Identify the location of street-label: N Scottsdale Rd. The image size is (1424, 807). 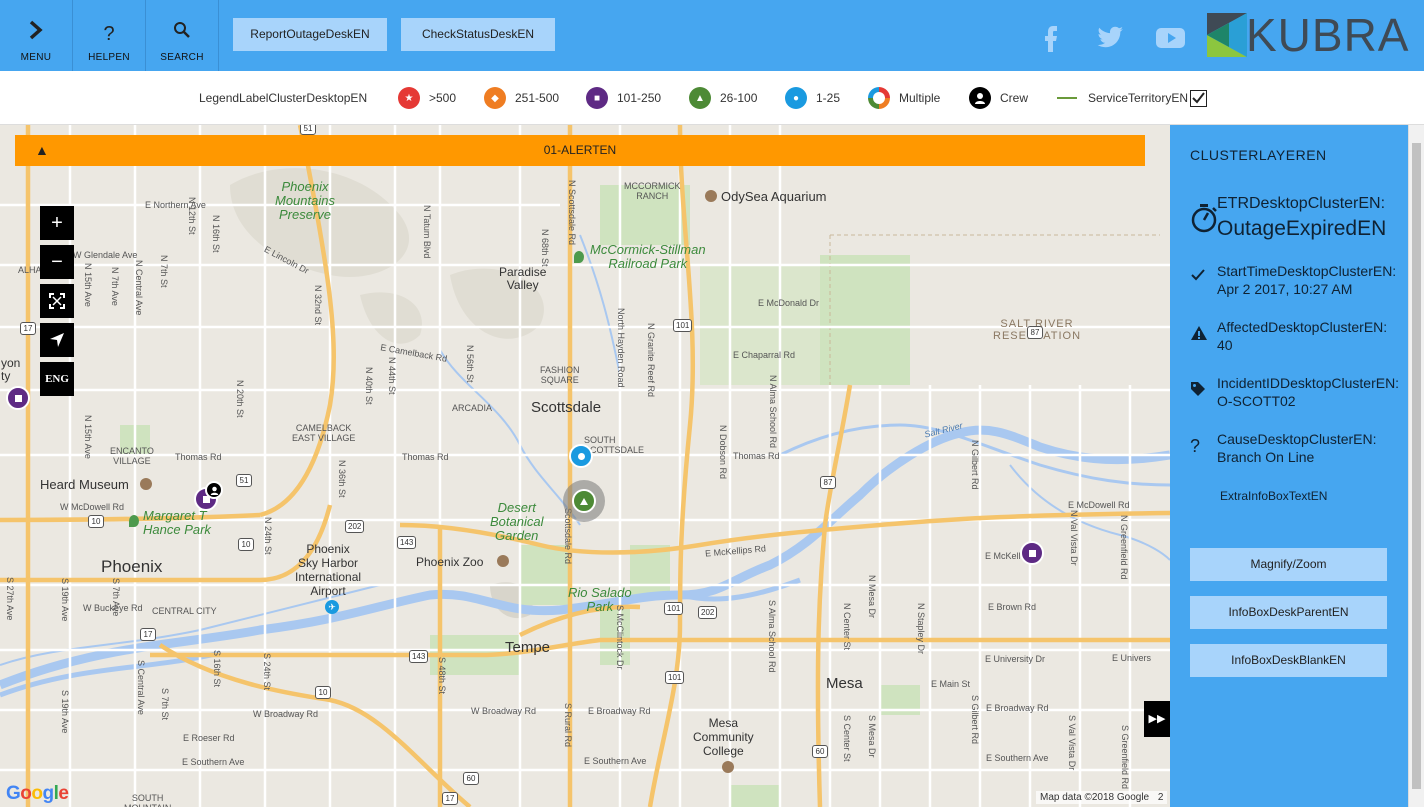
(572, 213).